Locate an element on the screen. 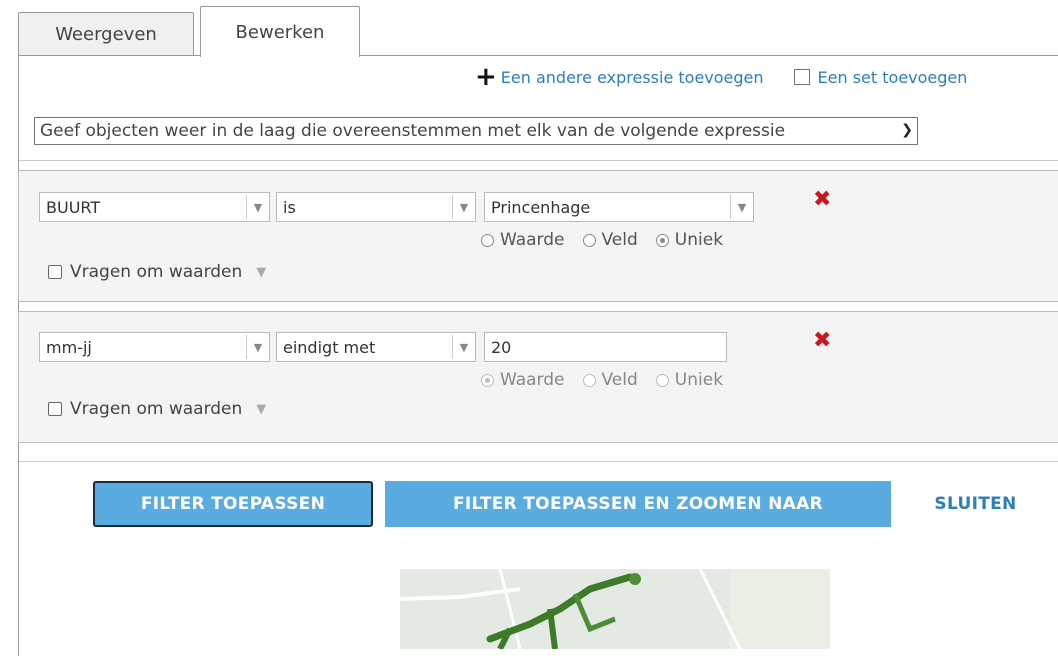 This screenshot has height=656, width=1058. add-set-checkbox is located at coordinates (801, 77).